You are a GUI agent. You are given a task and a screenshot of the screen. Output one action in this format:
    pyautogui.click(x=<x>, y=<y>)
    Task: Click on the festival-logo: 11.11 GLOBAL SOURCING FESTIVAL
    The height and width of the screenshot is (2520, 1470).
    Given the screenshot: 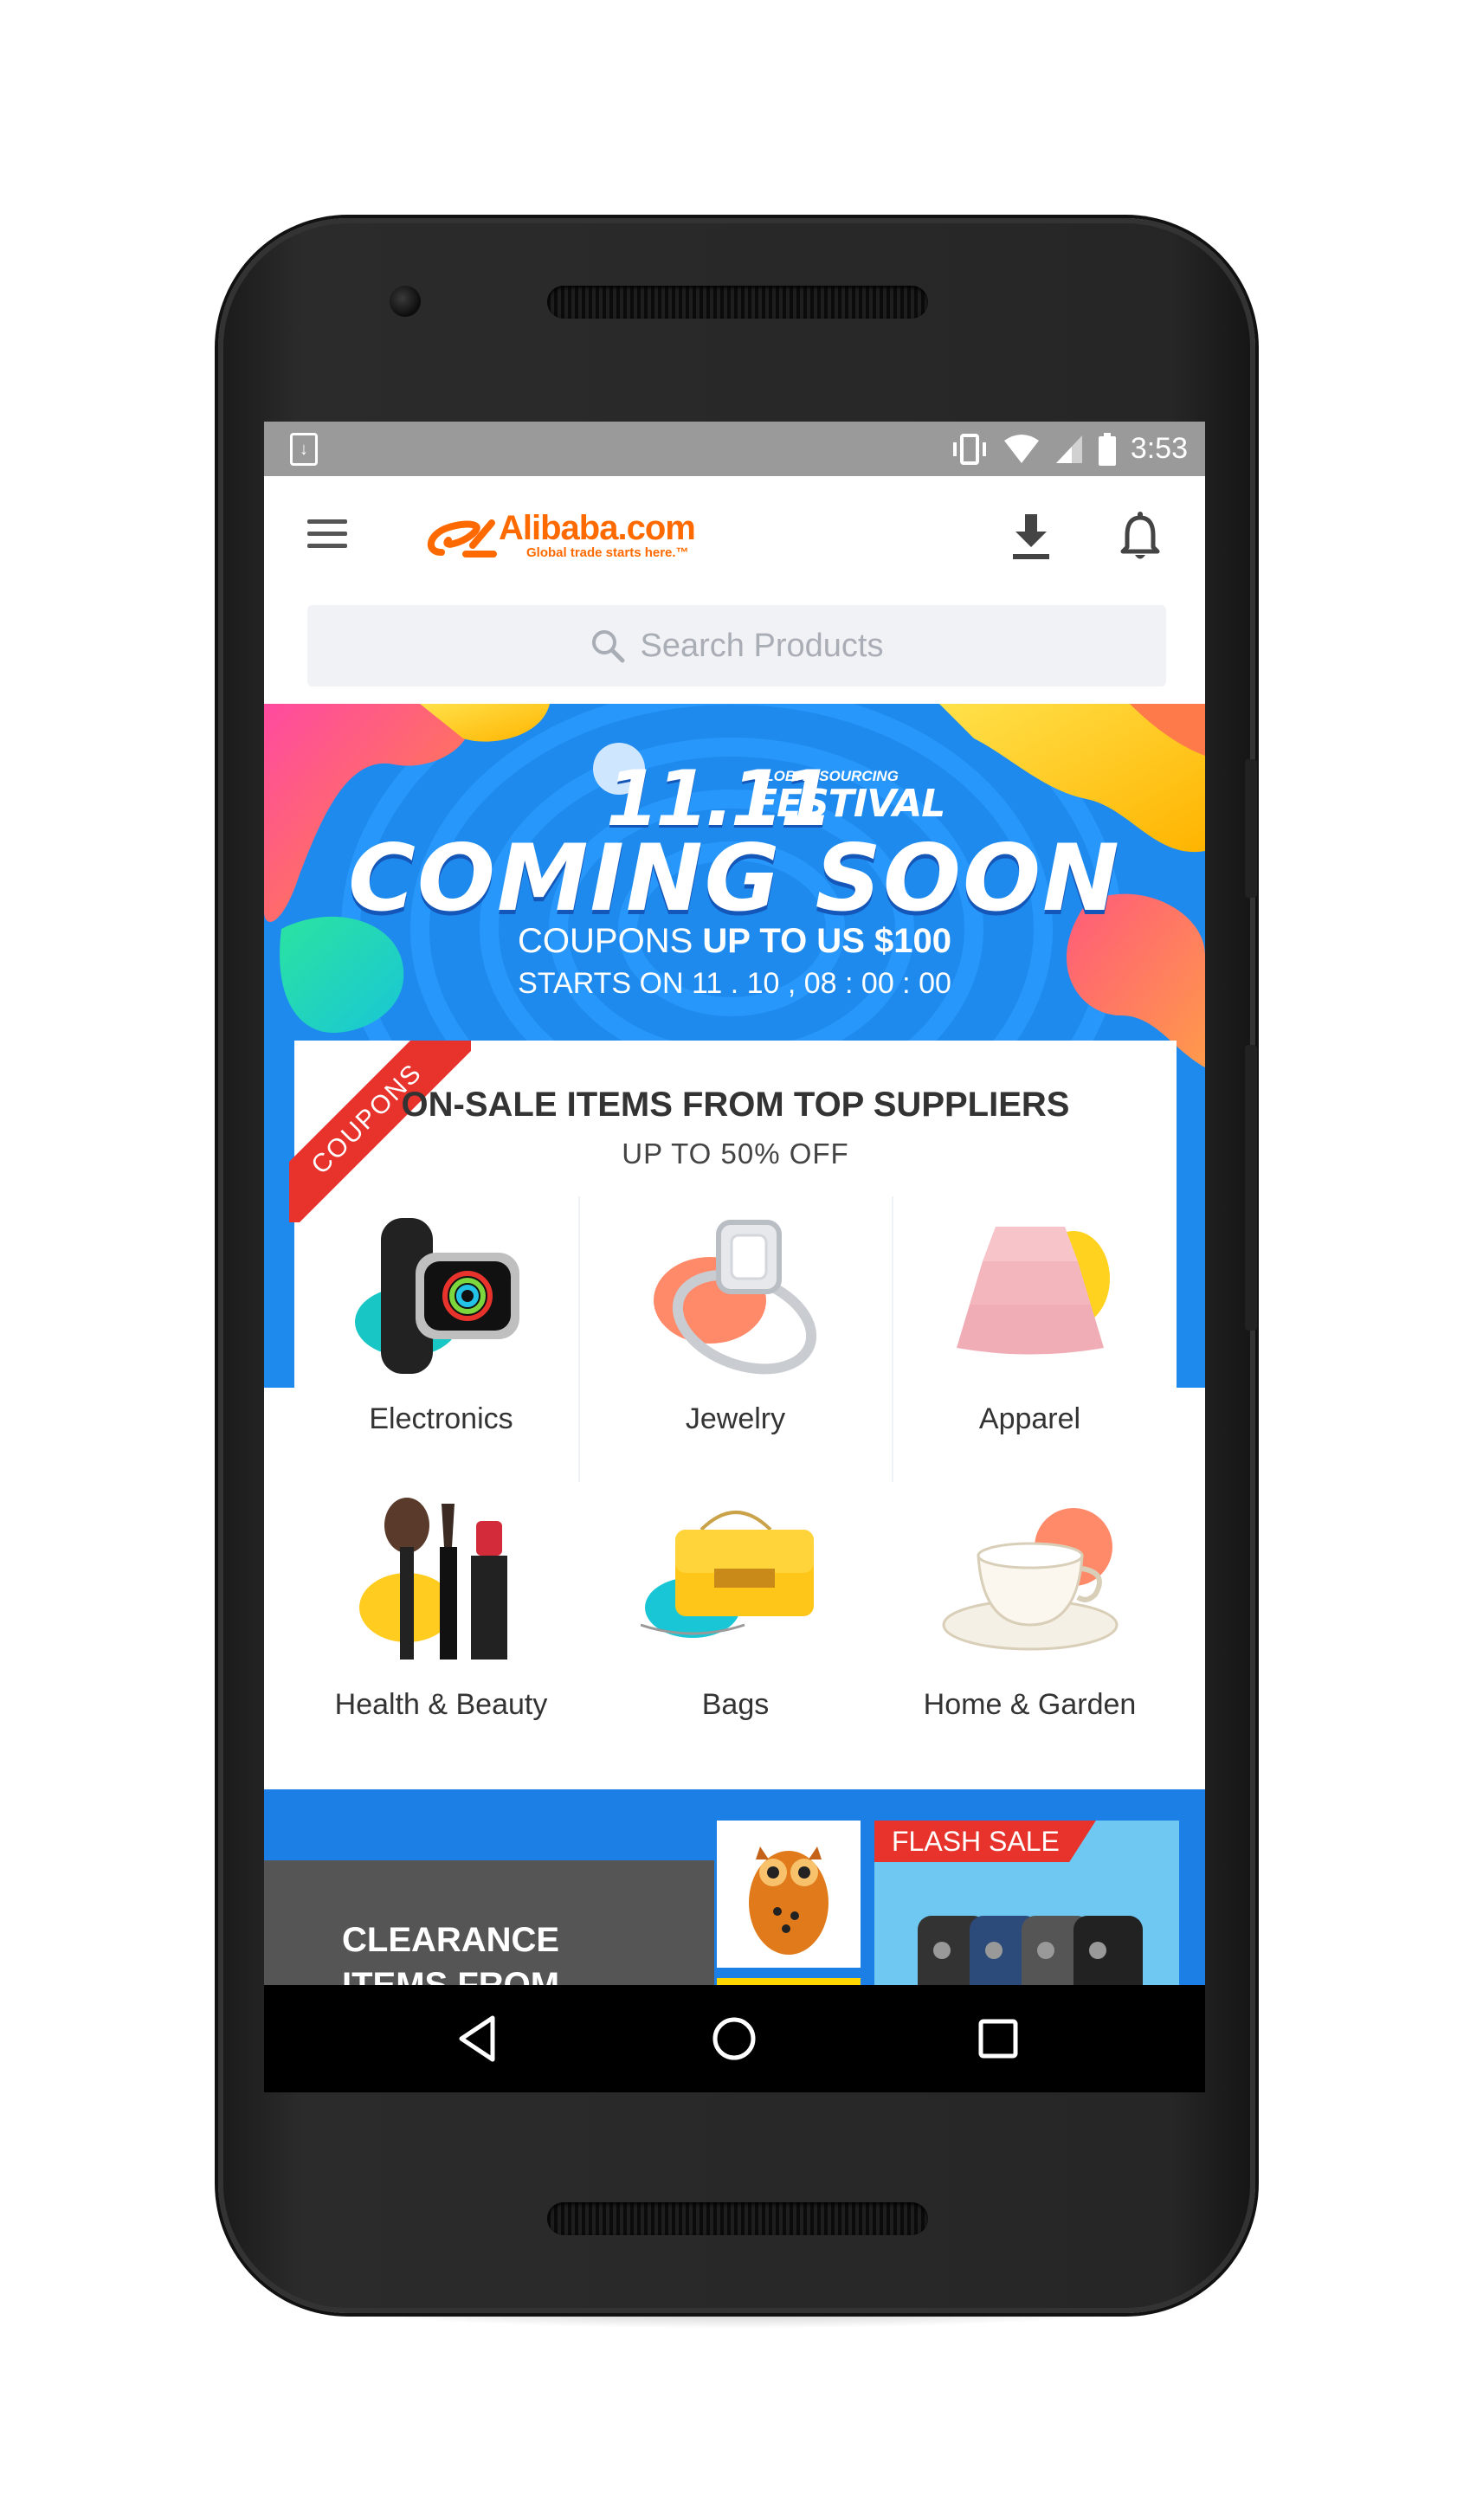 What is the action you would take?
    pyautogui.click(x=776, y=798)
    